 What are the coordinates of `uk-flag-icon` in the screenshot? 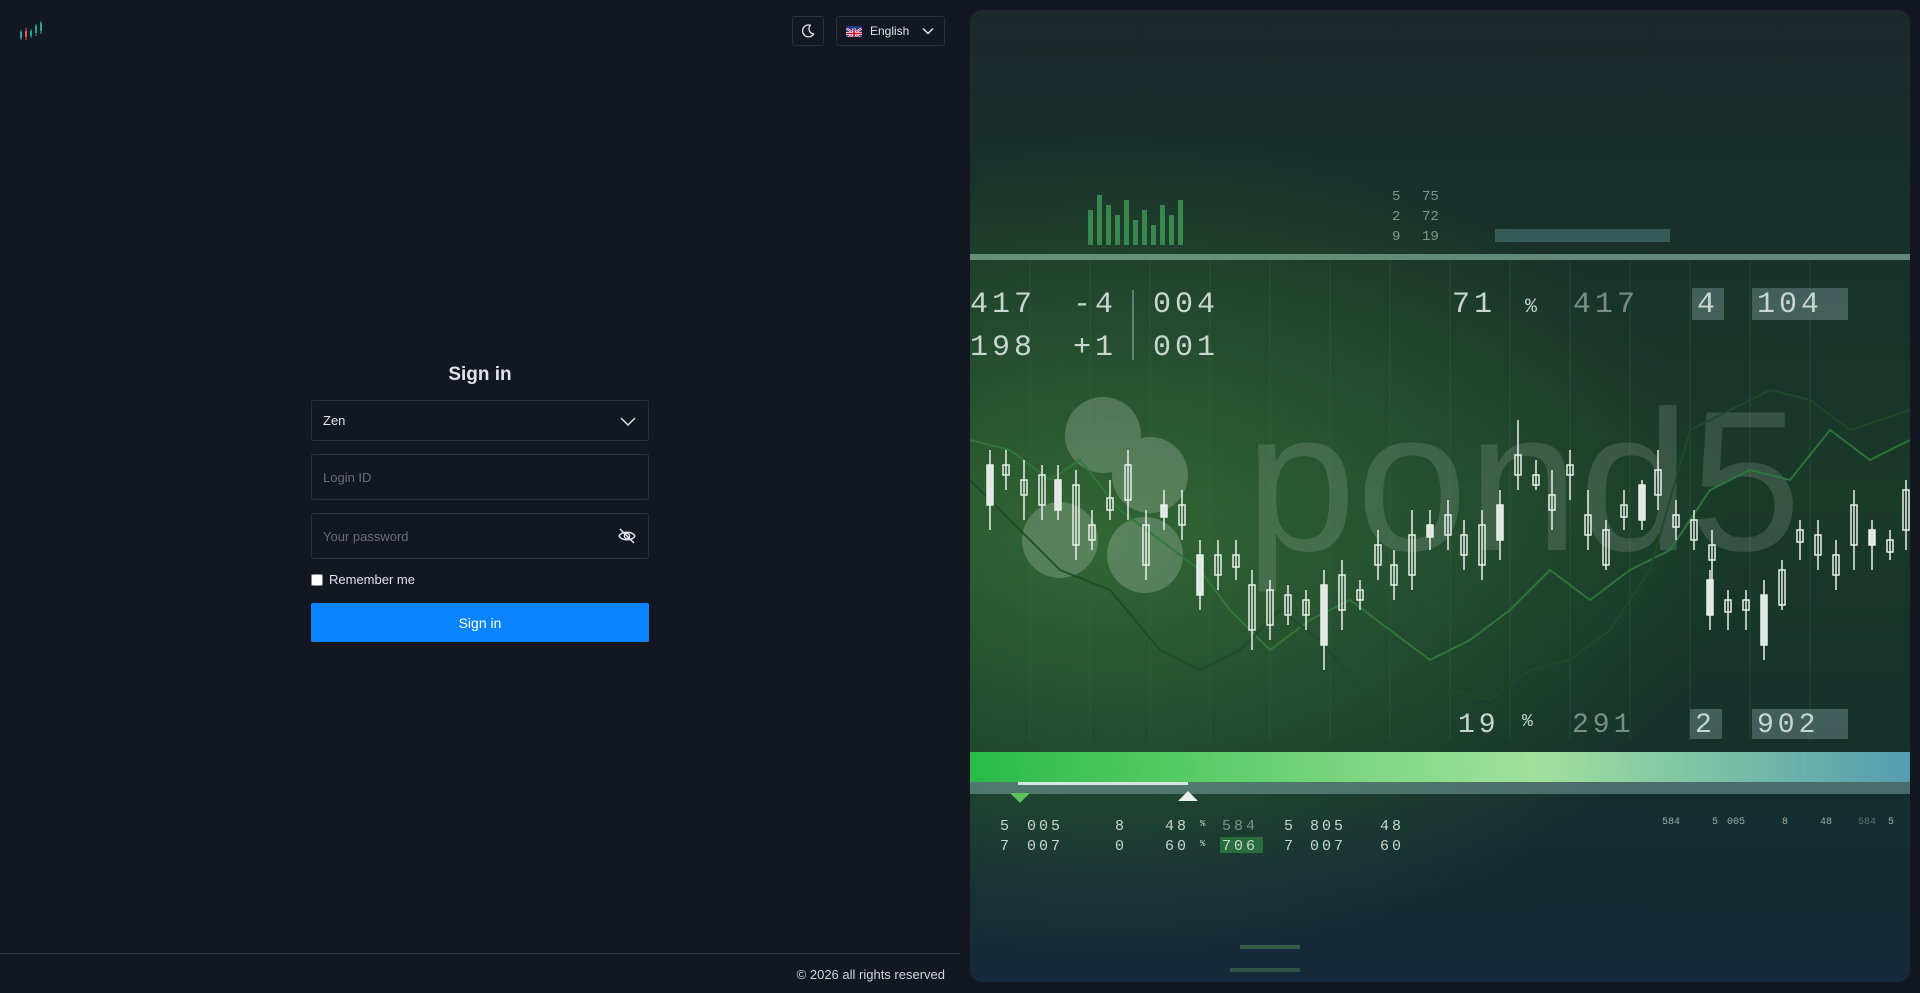 It's located at (854, 31).